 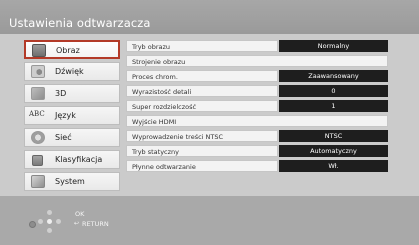 I want to click on sidebar-item-label: Dźwięk, so click(x=69, y=71).